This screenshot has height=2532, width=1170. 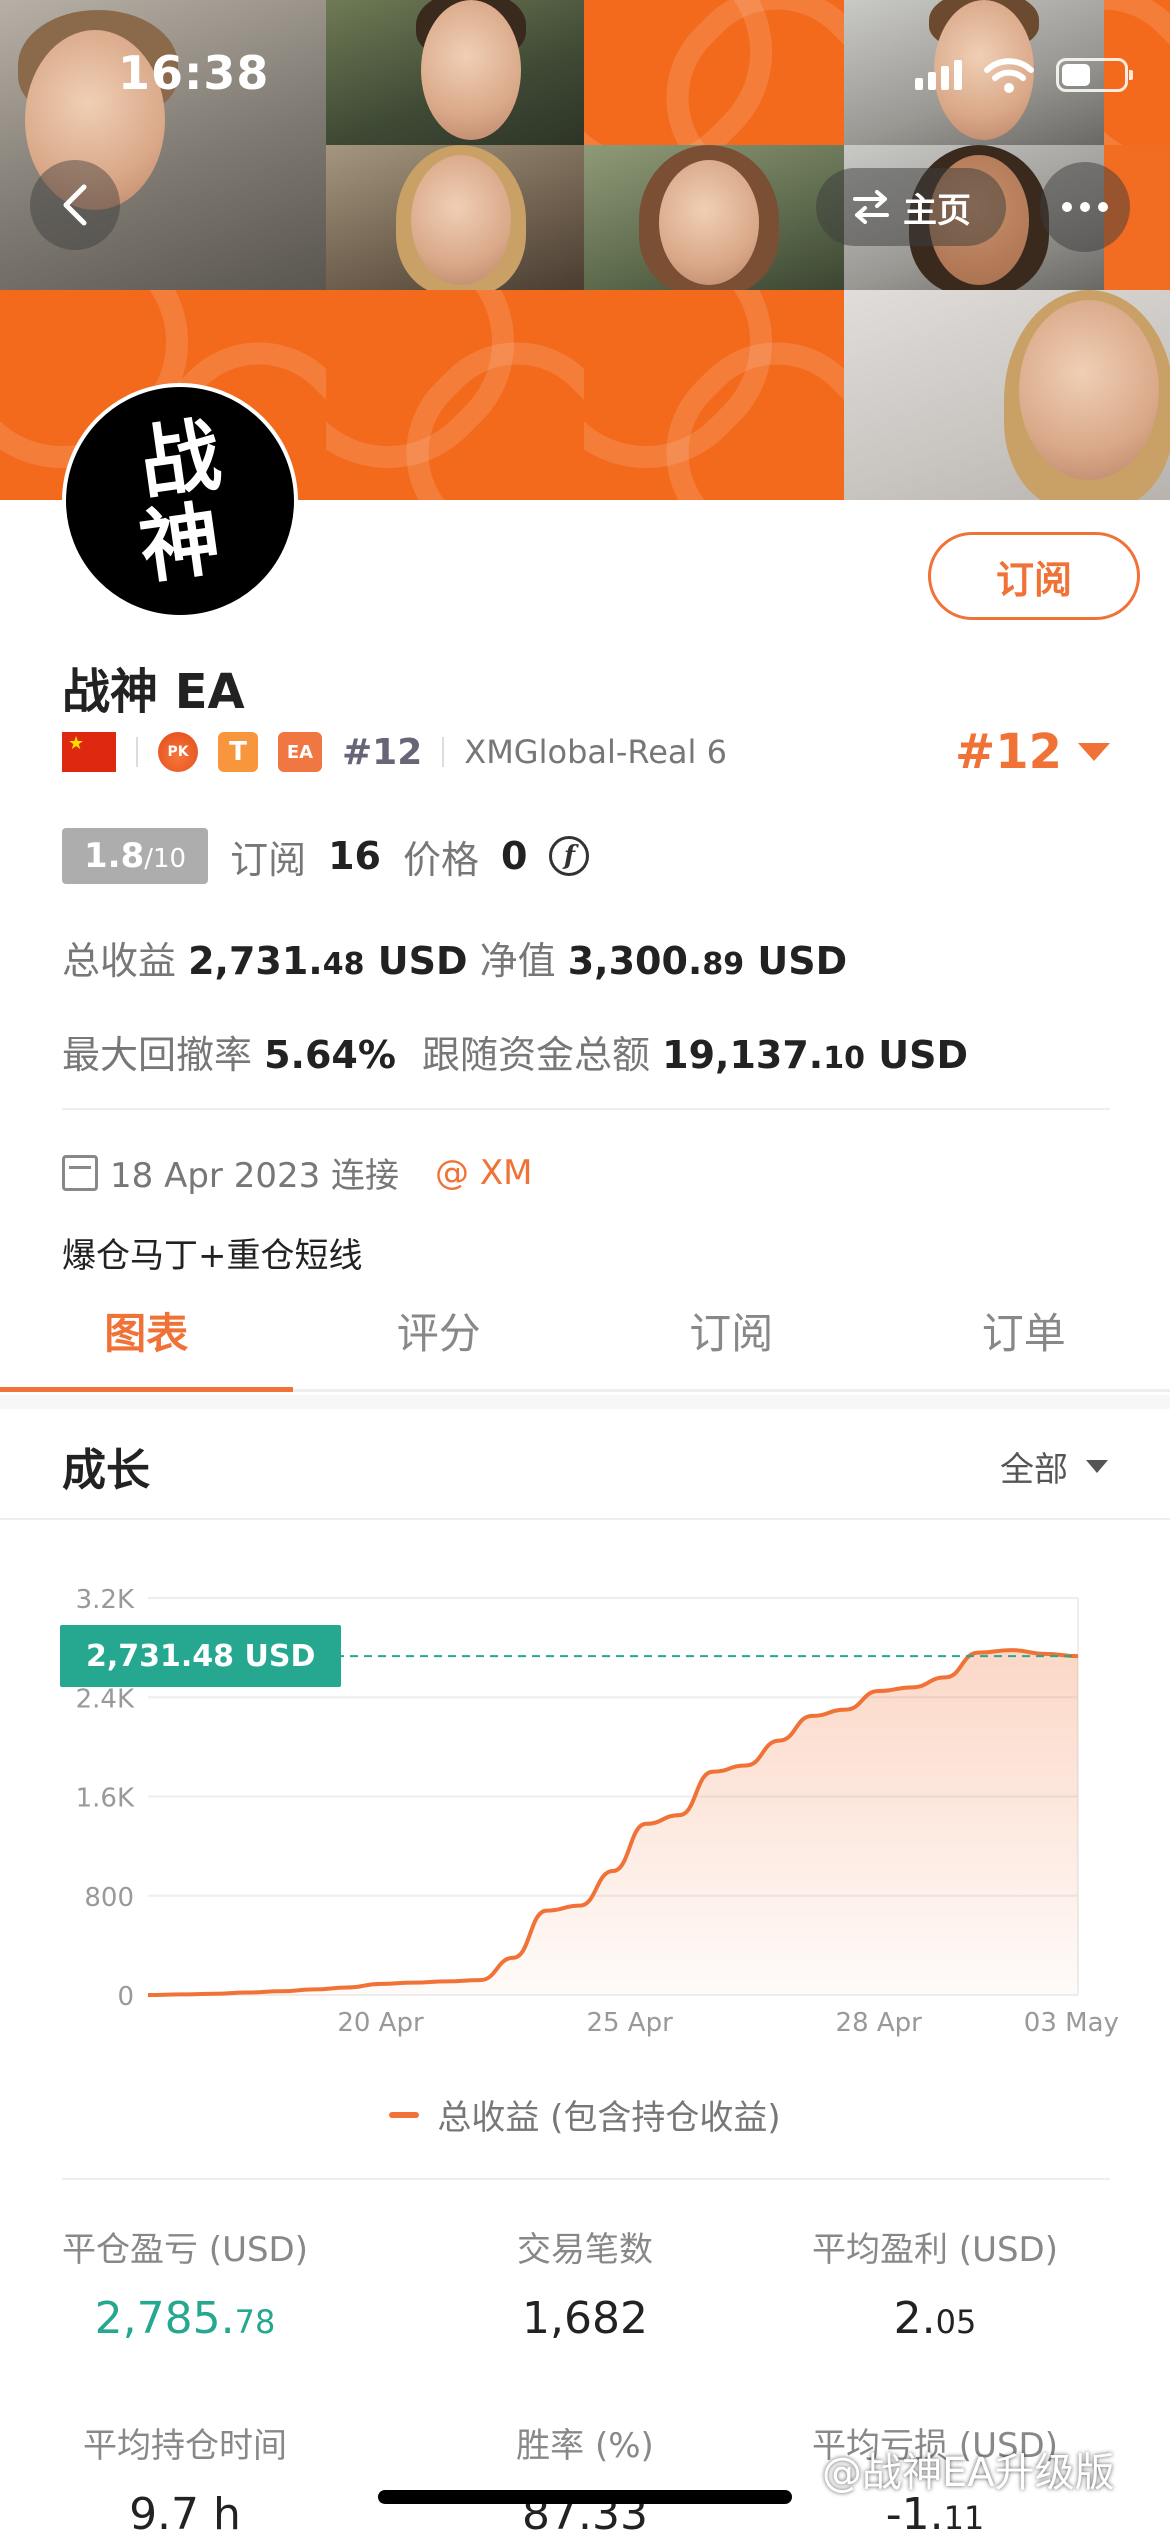 What do you see at coordinates (935, 2283) in the screenshot?
I see `stat-item: 平均盈利 (USD) 2.05` at bounding box center [935, 2283].